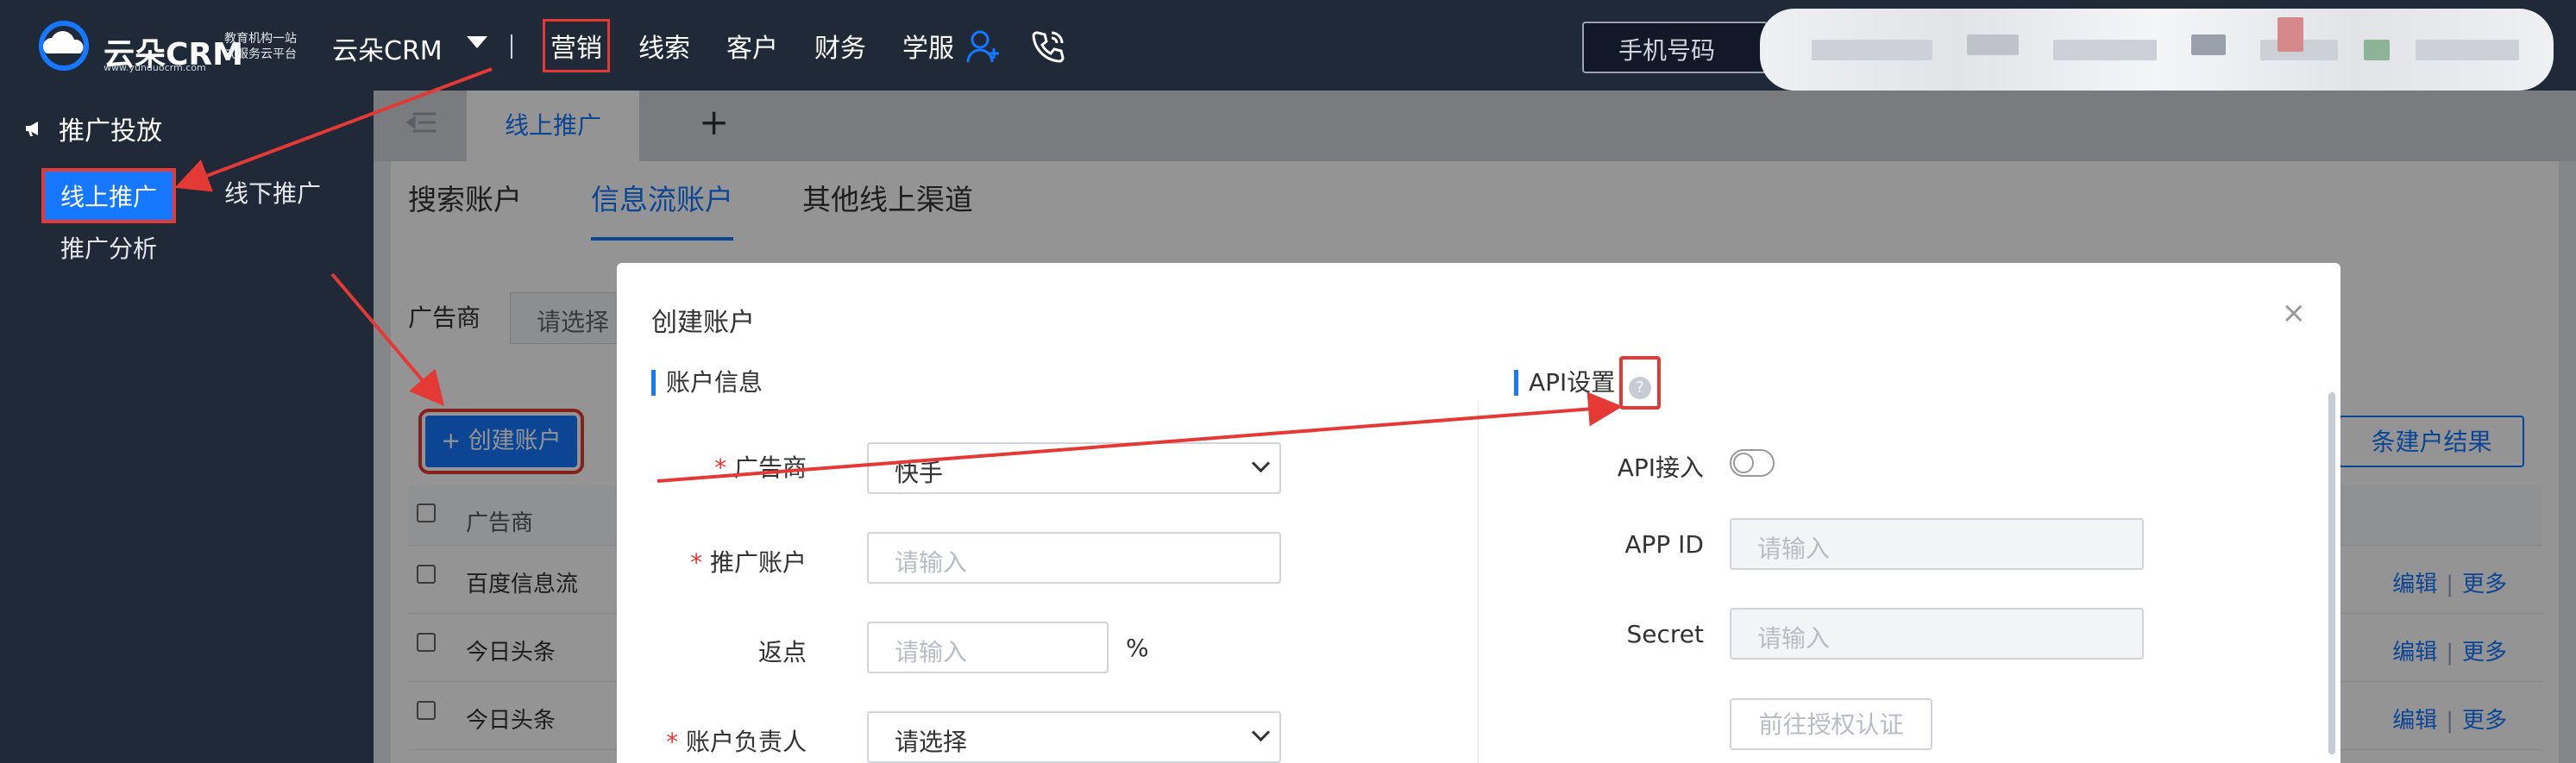 This screenshot has height=763, width=2576. What do you see at coordinates (110, 132) in the screenshot?
I see `sidebar-section-label: 推广投放` at bounding box center [110, 132].